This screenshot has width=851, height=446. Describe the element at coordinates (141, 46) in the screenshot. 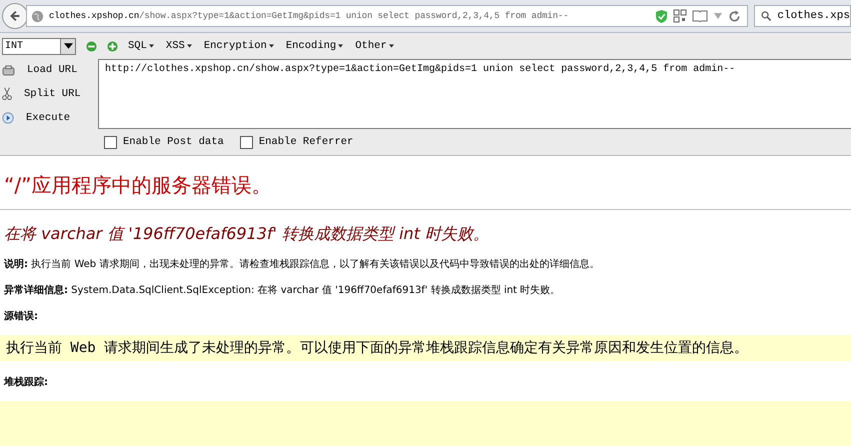

I see `menu-button: SQL` at that location.